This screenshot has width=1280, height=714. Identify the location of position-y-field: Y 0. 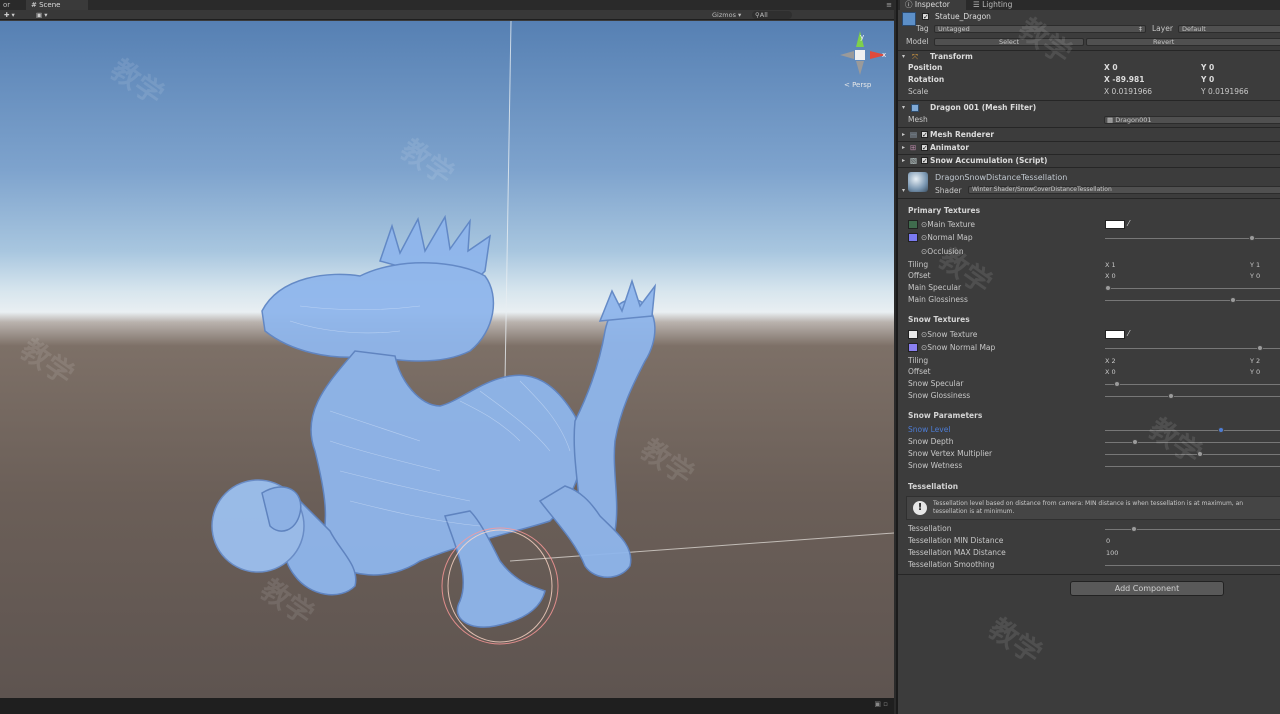
(1207, 68).